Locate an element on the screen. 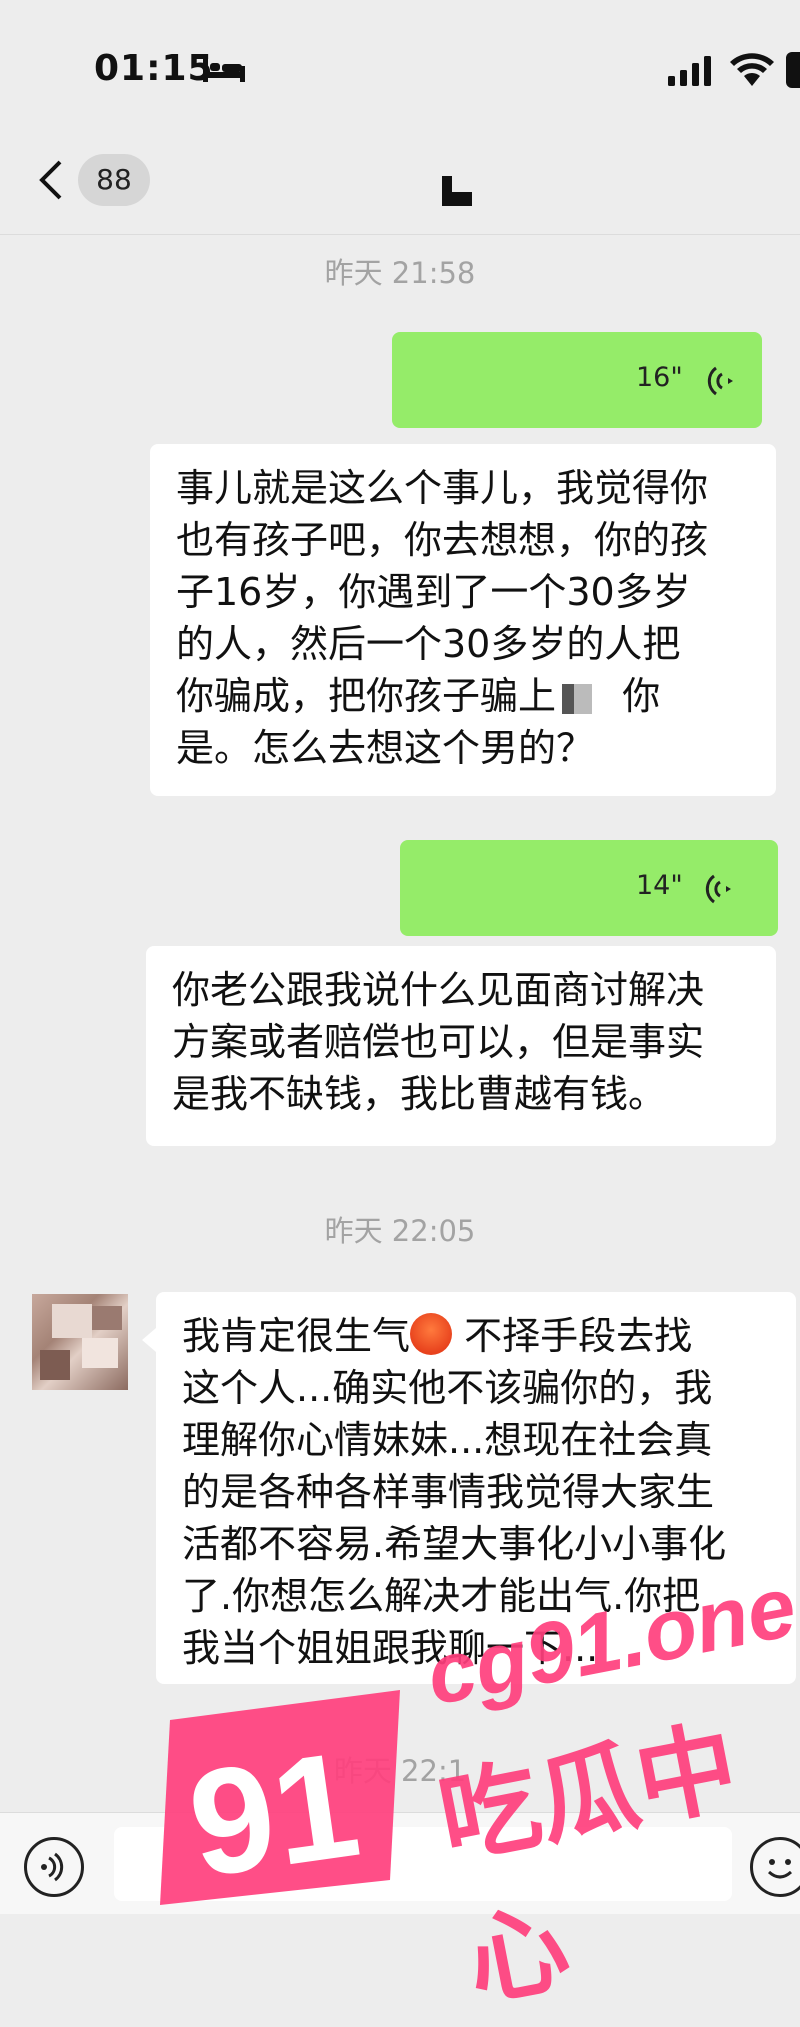 The image size is (800, 2027). unread-count-badge: 88 is located at coordinates (114, 180).